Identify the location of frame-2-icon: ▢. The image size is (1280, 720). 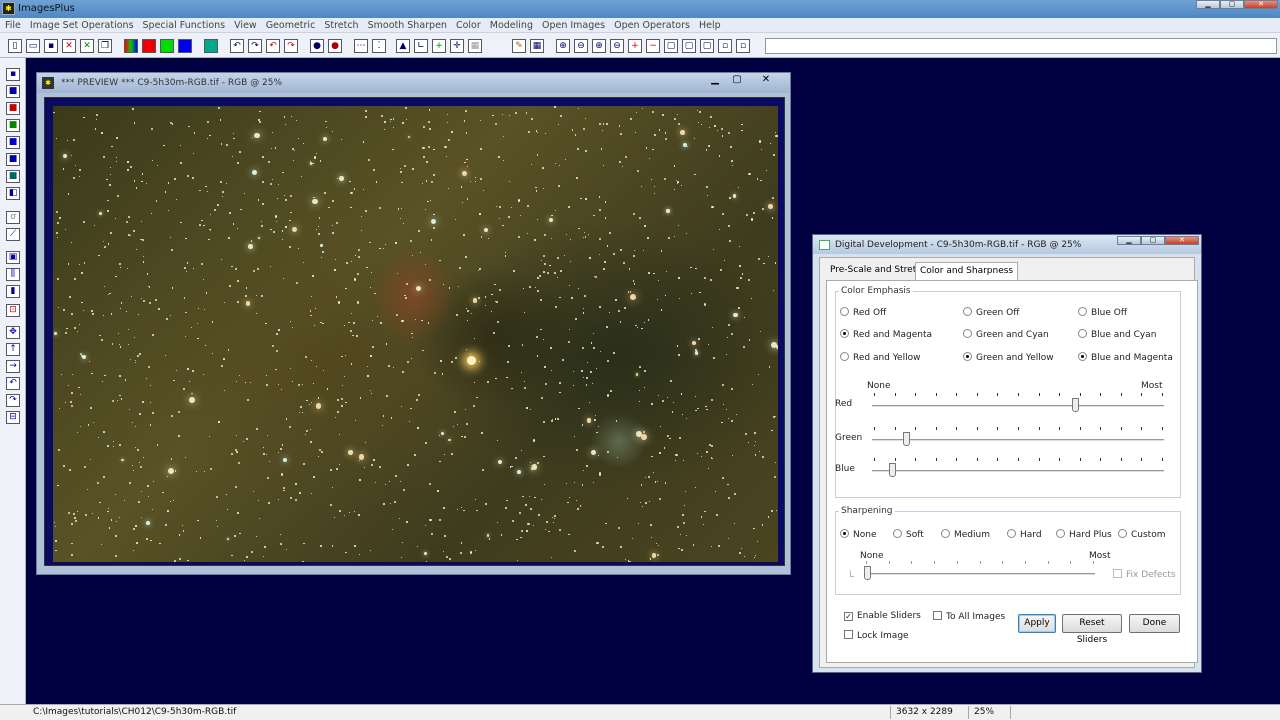
(689, 46).